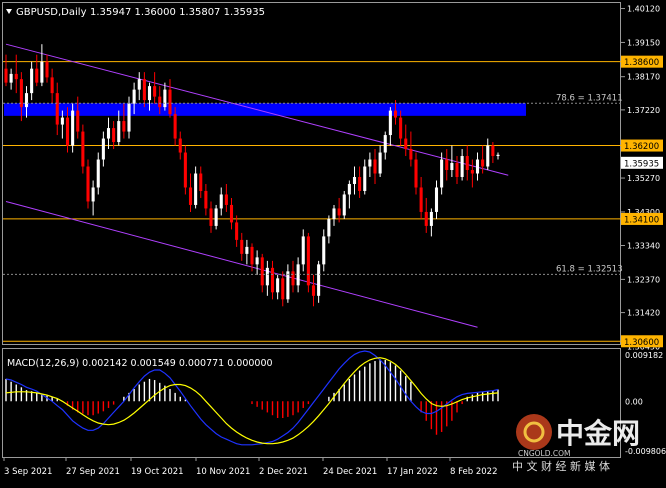 The image size is (666, 488). Describe the element at coordinates (641, 220) in the screenshot. I see `level-label-text: 1.34100` at that location.